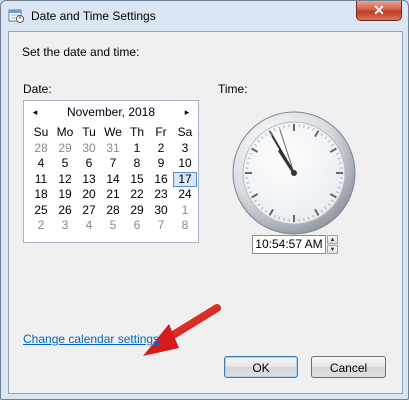 Image resolution: width=409 pixels, height=400 pixels. Describe the element at coordinates (289, 244) in the screenshot. I see `time-input: 10:54:57 AM` at that location.